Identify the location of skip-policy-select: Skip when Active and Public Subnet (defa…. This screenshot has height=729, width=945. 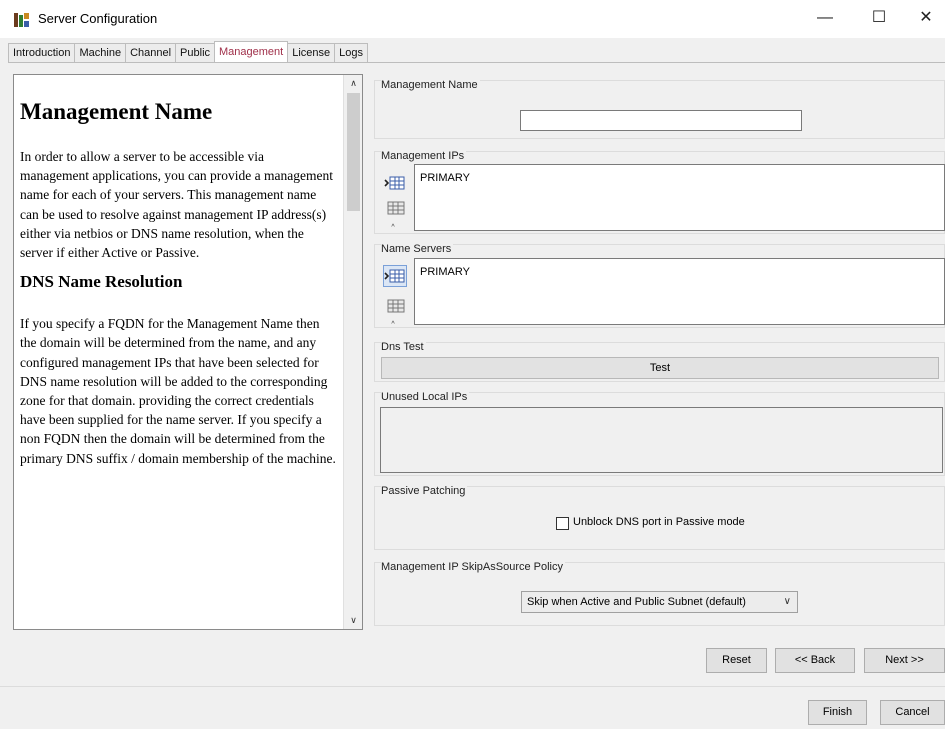
(659, 602).